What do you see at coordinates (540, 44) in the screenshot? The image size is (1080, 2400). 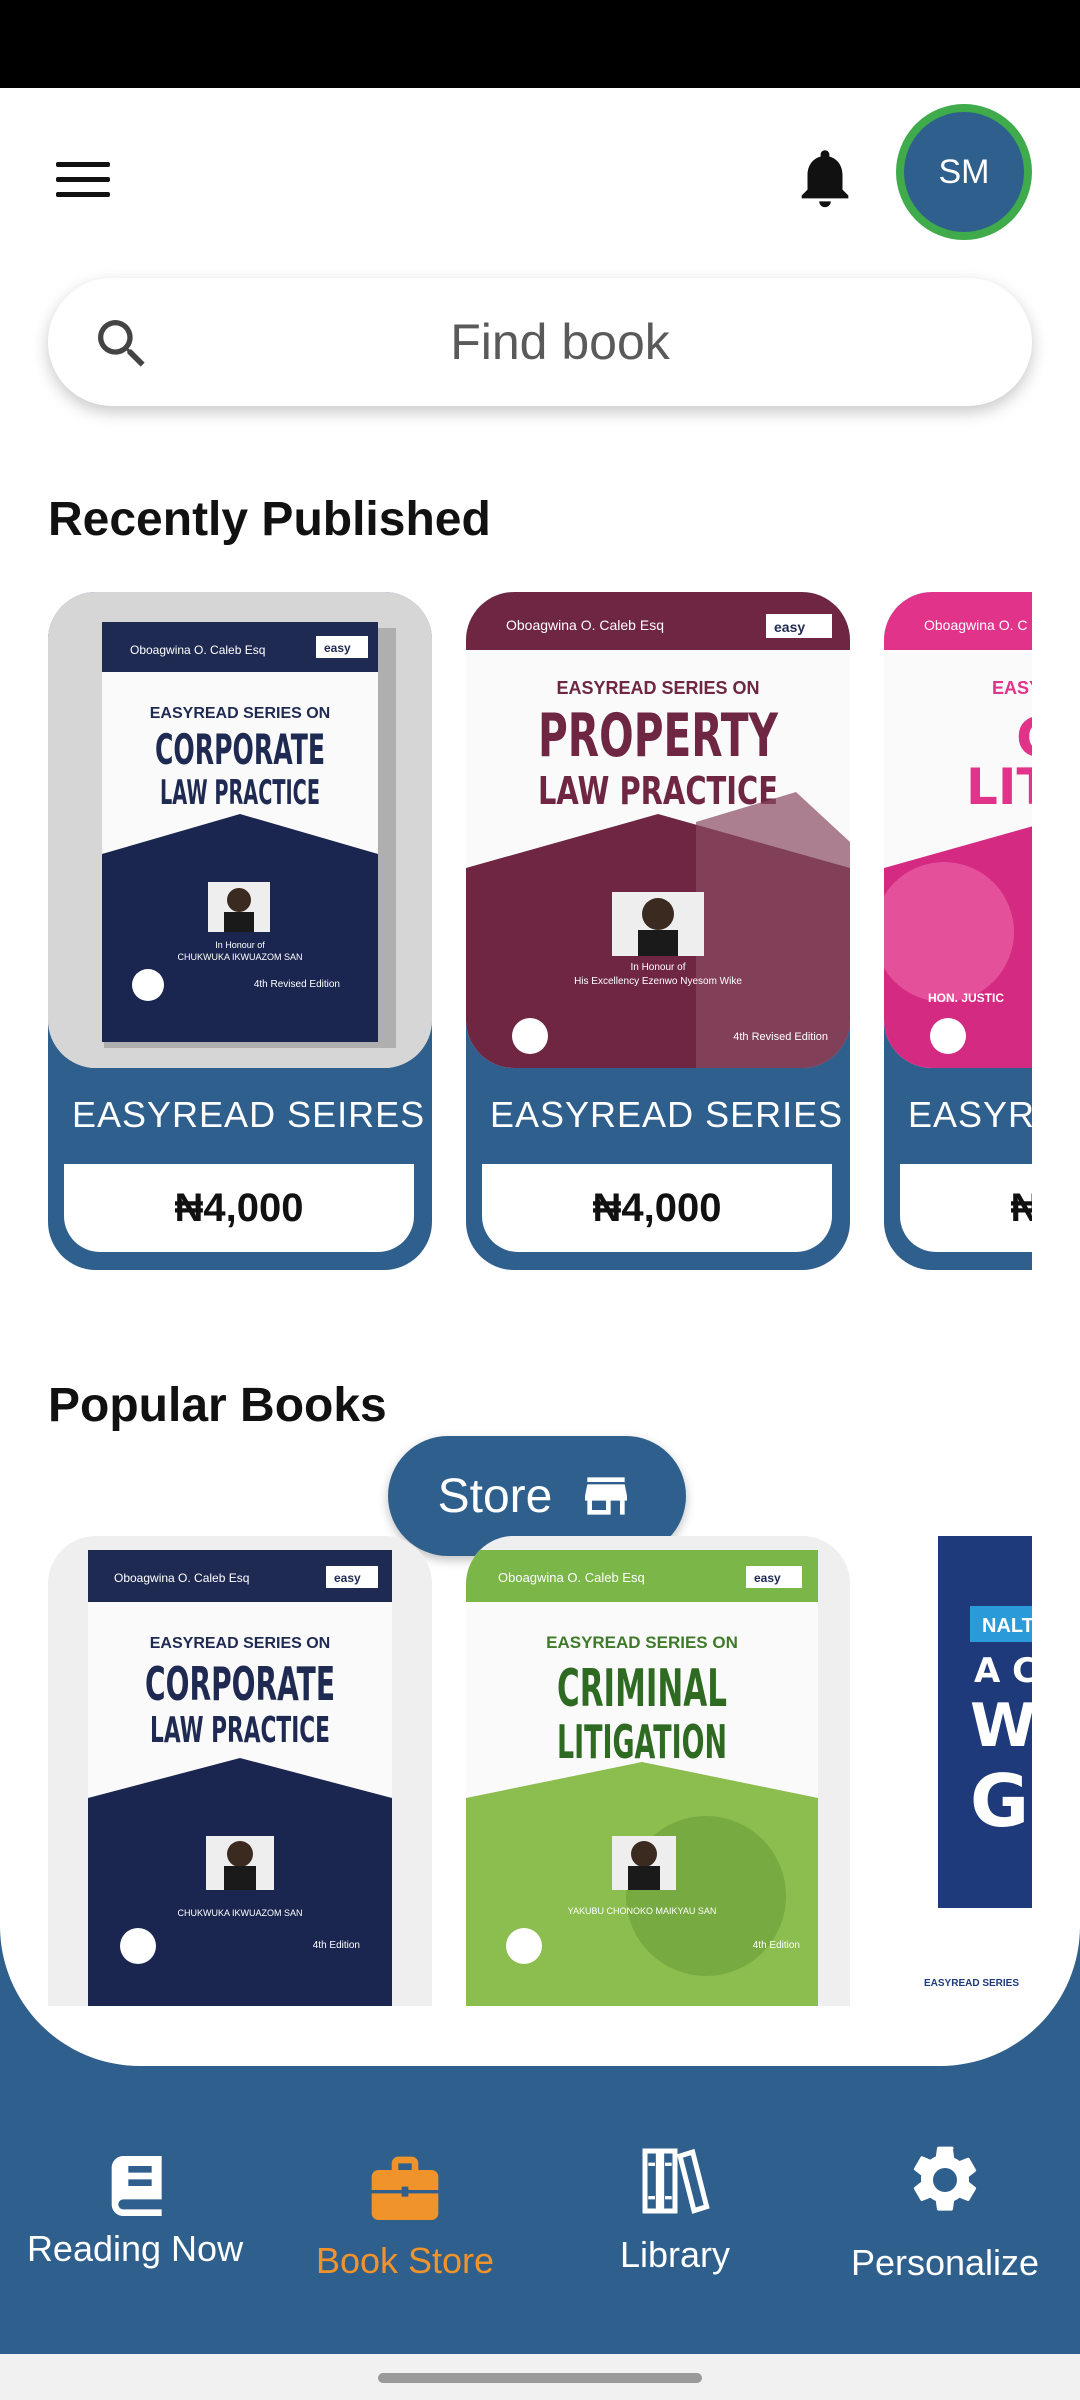 I see `status-bar` at bounding box center [540, 44].